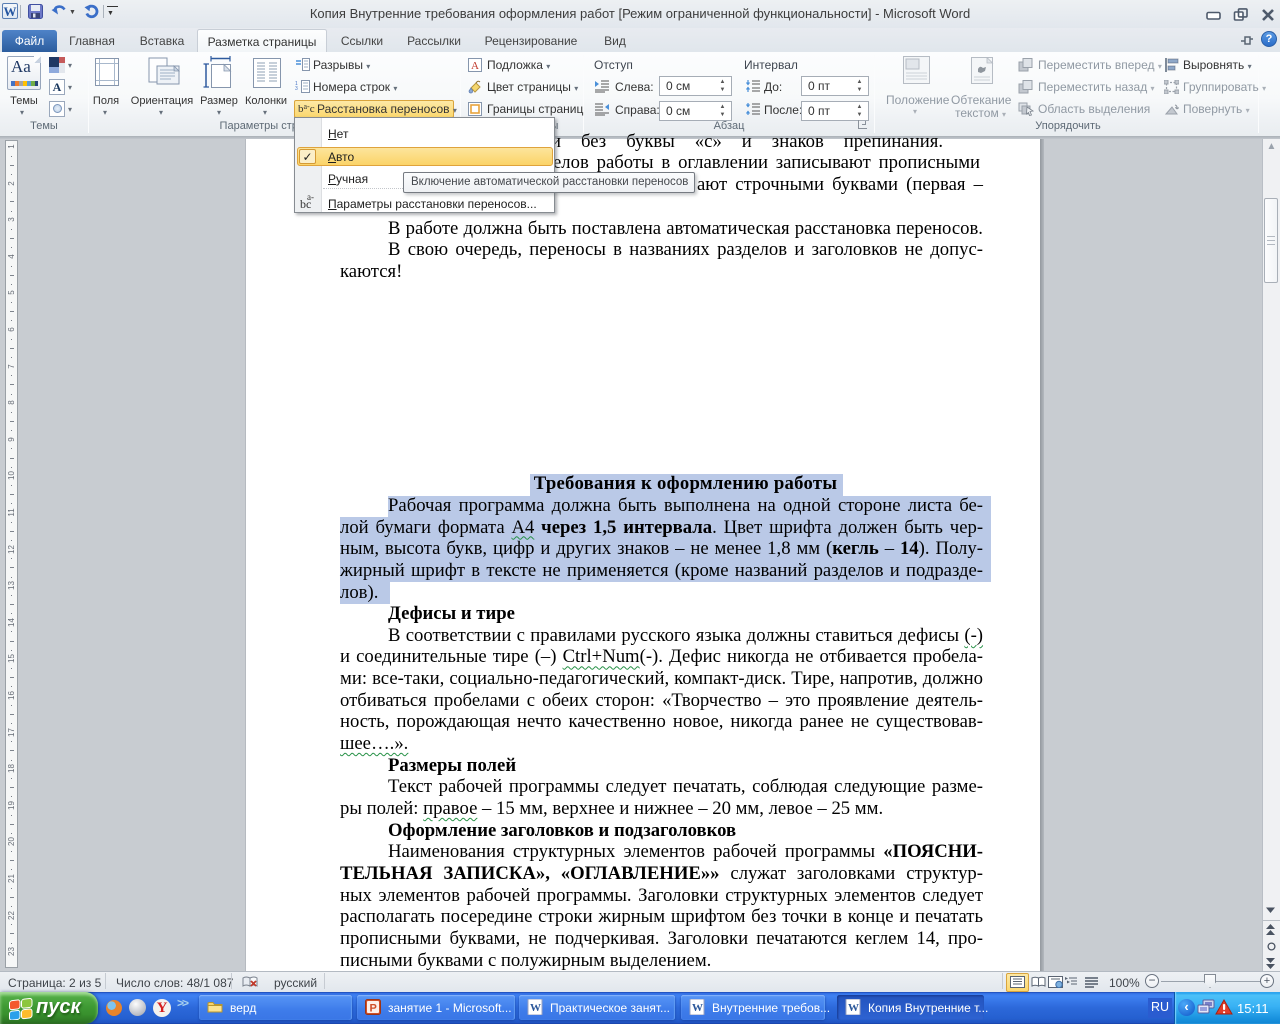  Describe the element at coordinates (310, 197) in the screenshot. I see `svg-text: a-` at that location.